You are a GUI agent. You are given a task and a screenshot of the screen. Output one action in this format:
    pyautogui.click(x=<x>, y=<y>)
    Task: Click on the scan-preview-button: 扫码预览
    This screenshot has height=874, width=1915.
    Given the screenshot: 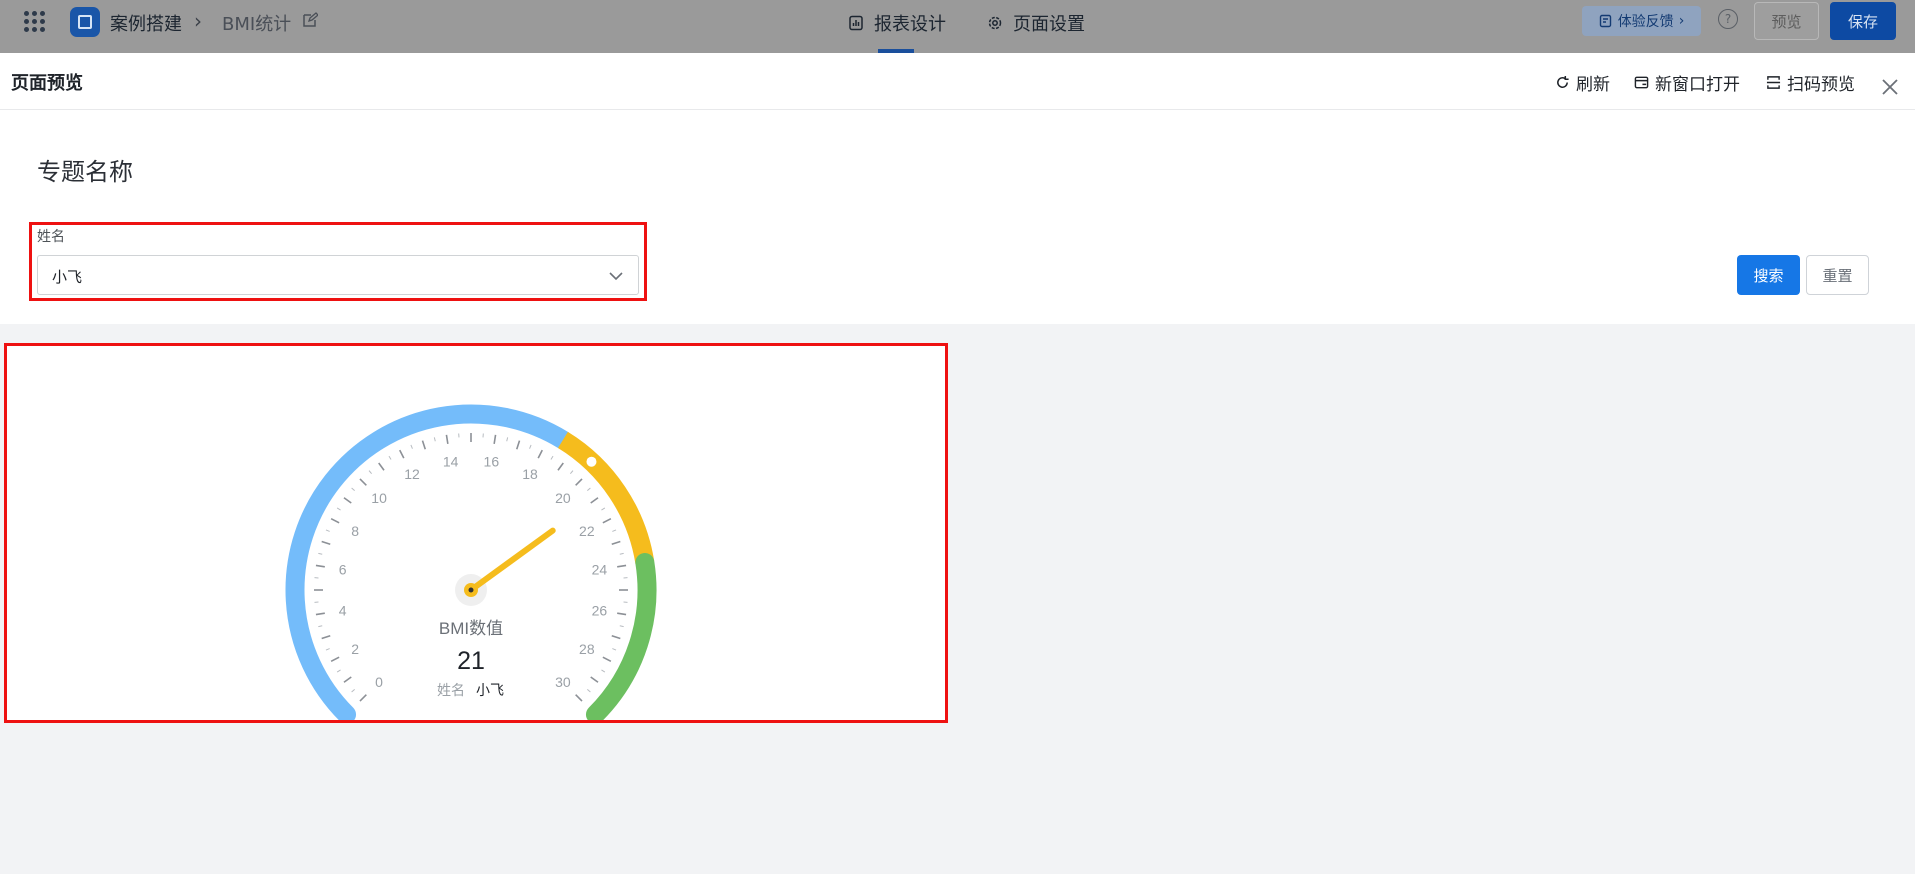 What is the action you would take?
    pyautogui.click(x=1810, y=82)
    